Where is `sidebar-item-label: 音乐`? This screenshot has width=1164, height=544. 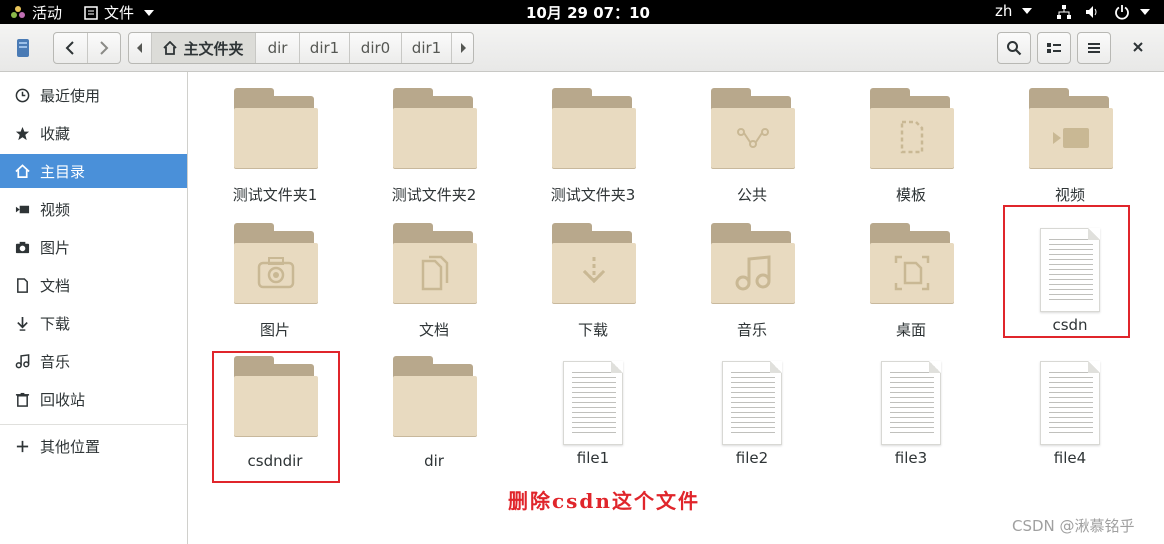 sidebar-item-label: 音乐 is located at coordinates (55, 361).